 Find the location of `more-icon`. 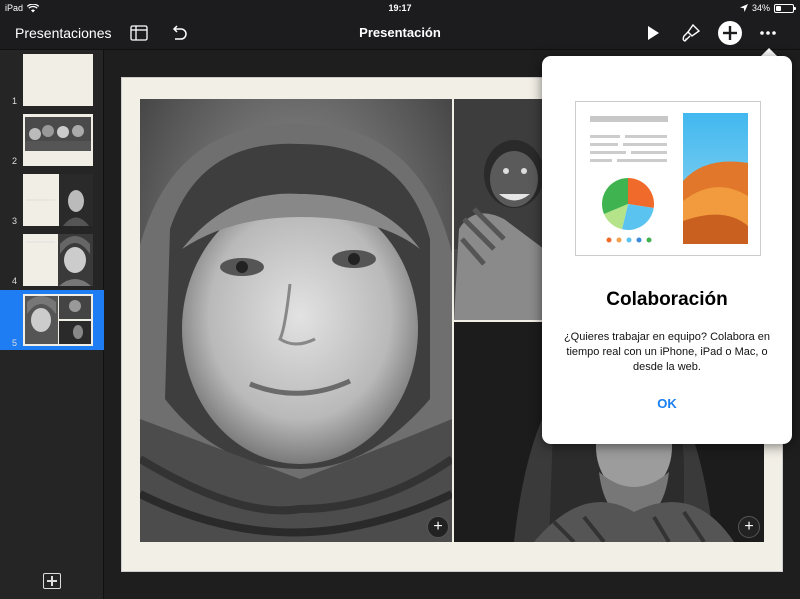

more-icon is located at coordinates (768, 33).